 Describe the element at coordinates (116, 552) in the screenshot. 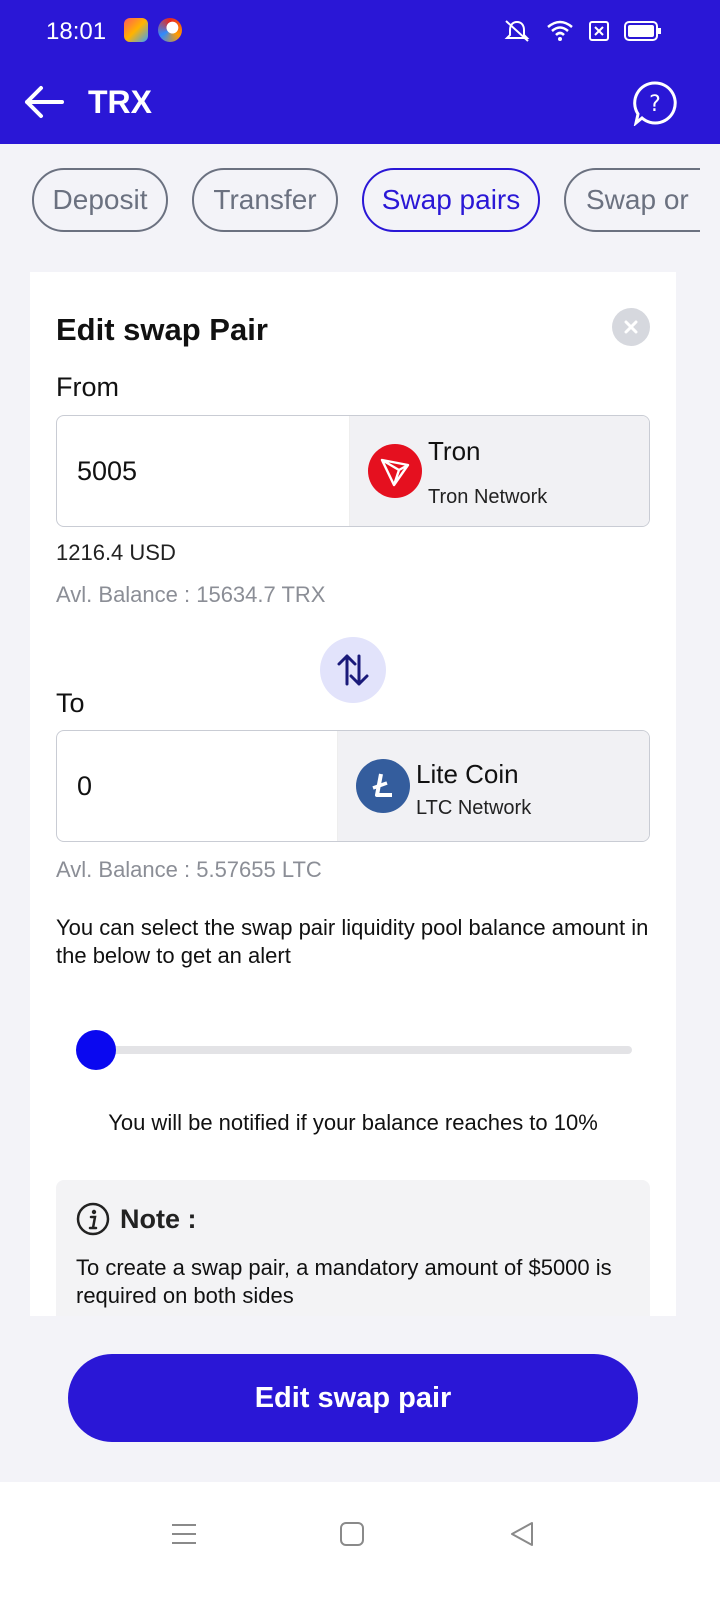

I see `from-usd-value: 1216.4 USD` at that location.